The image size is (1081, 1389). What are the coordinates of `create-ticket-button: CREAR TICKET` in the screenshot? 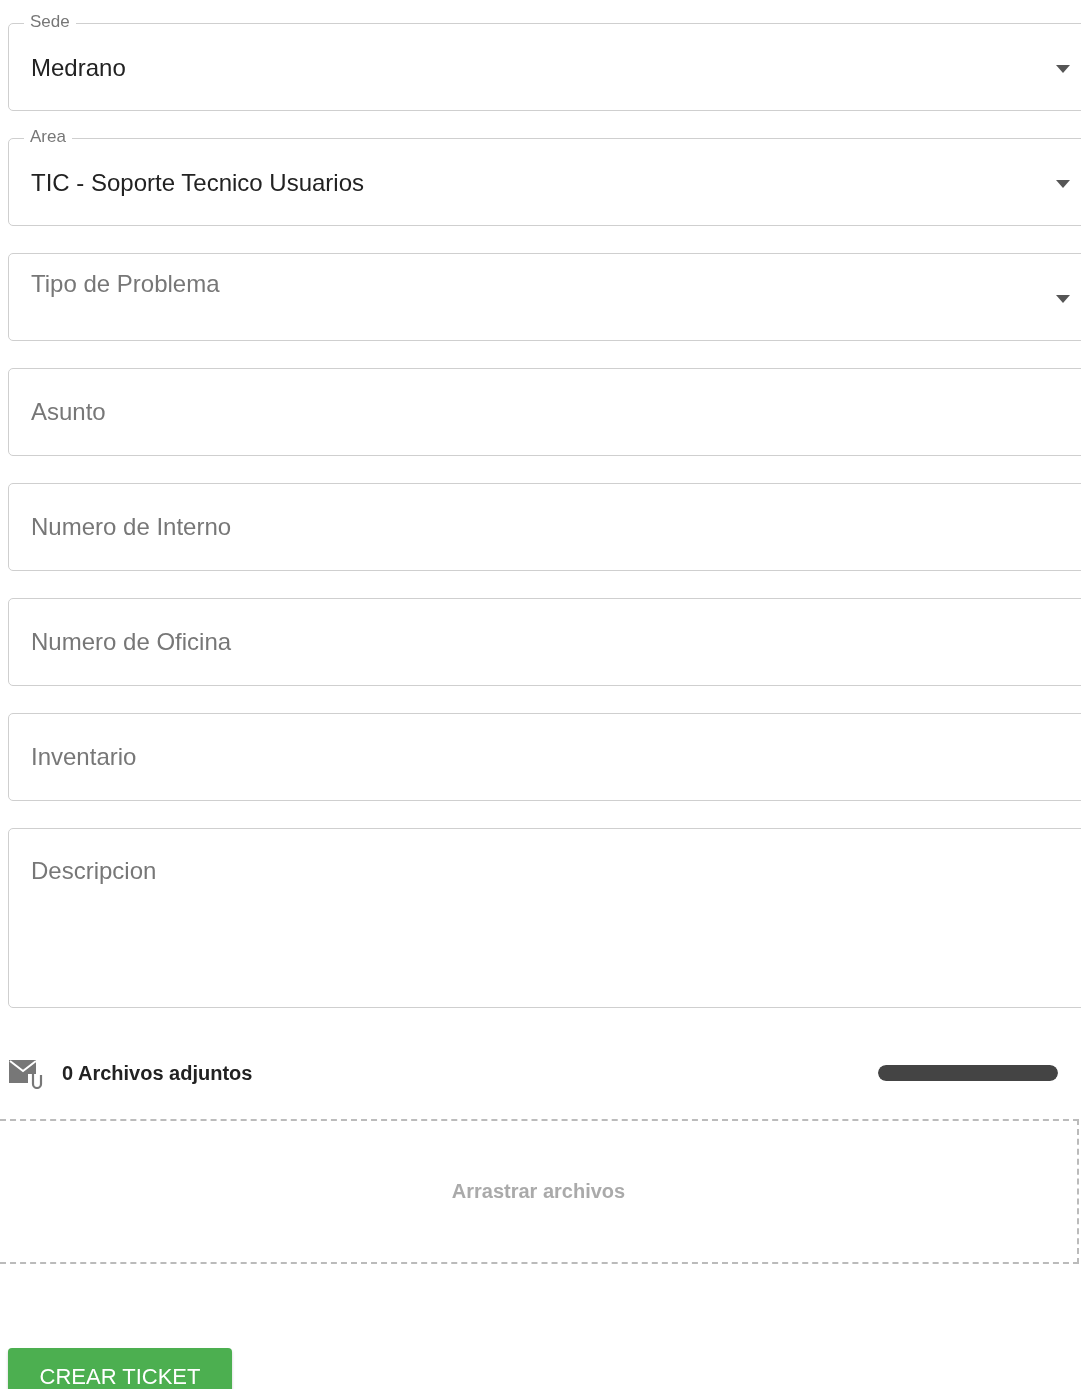 It's located at (120, 1368).